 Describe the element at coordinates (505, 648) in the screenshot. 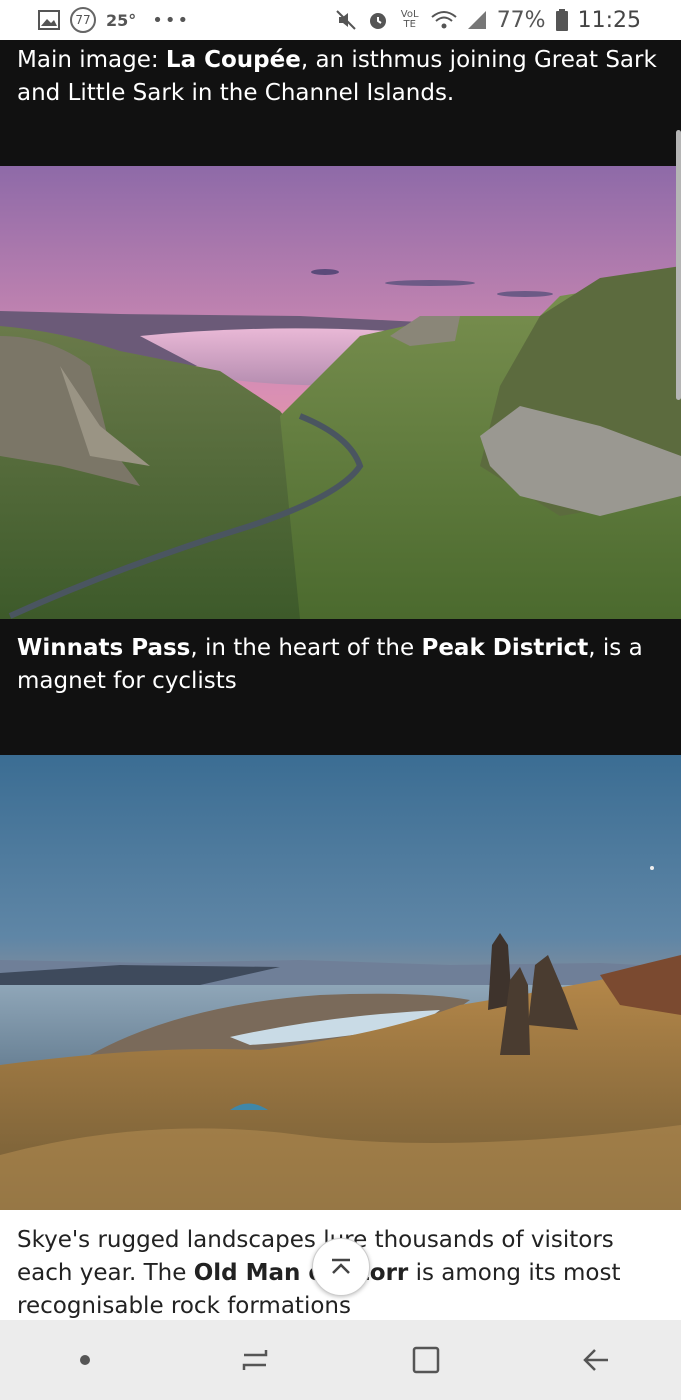

I see `caption-bold: Peak District` at that location.